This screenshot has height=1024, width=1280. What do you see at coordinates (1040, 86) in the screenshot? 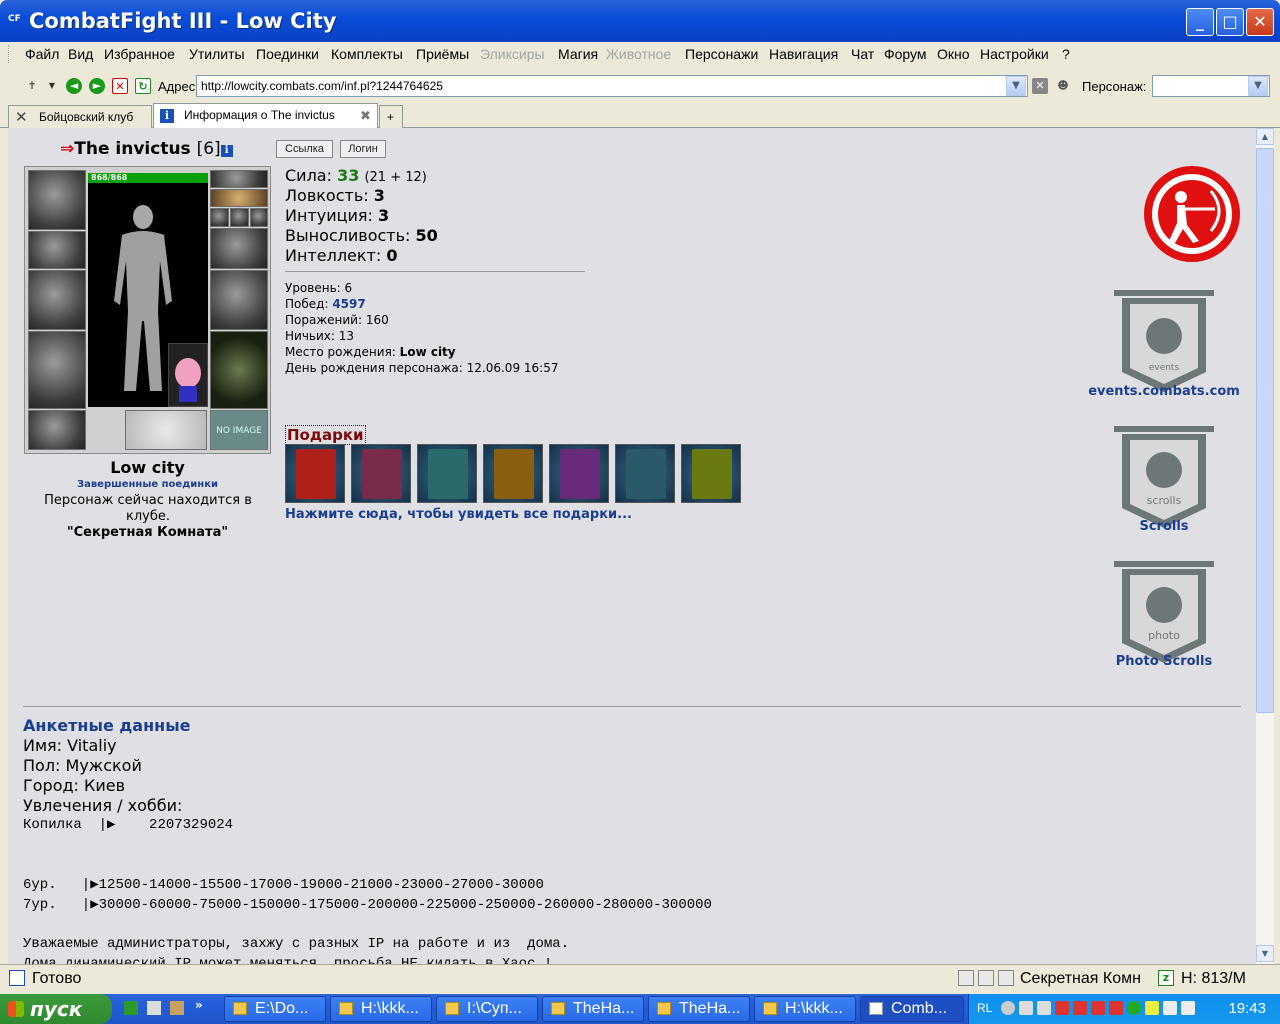
I see `close-page-icon: ✕` at bounding box center [1040, 86].